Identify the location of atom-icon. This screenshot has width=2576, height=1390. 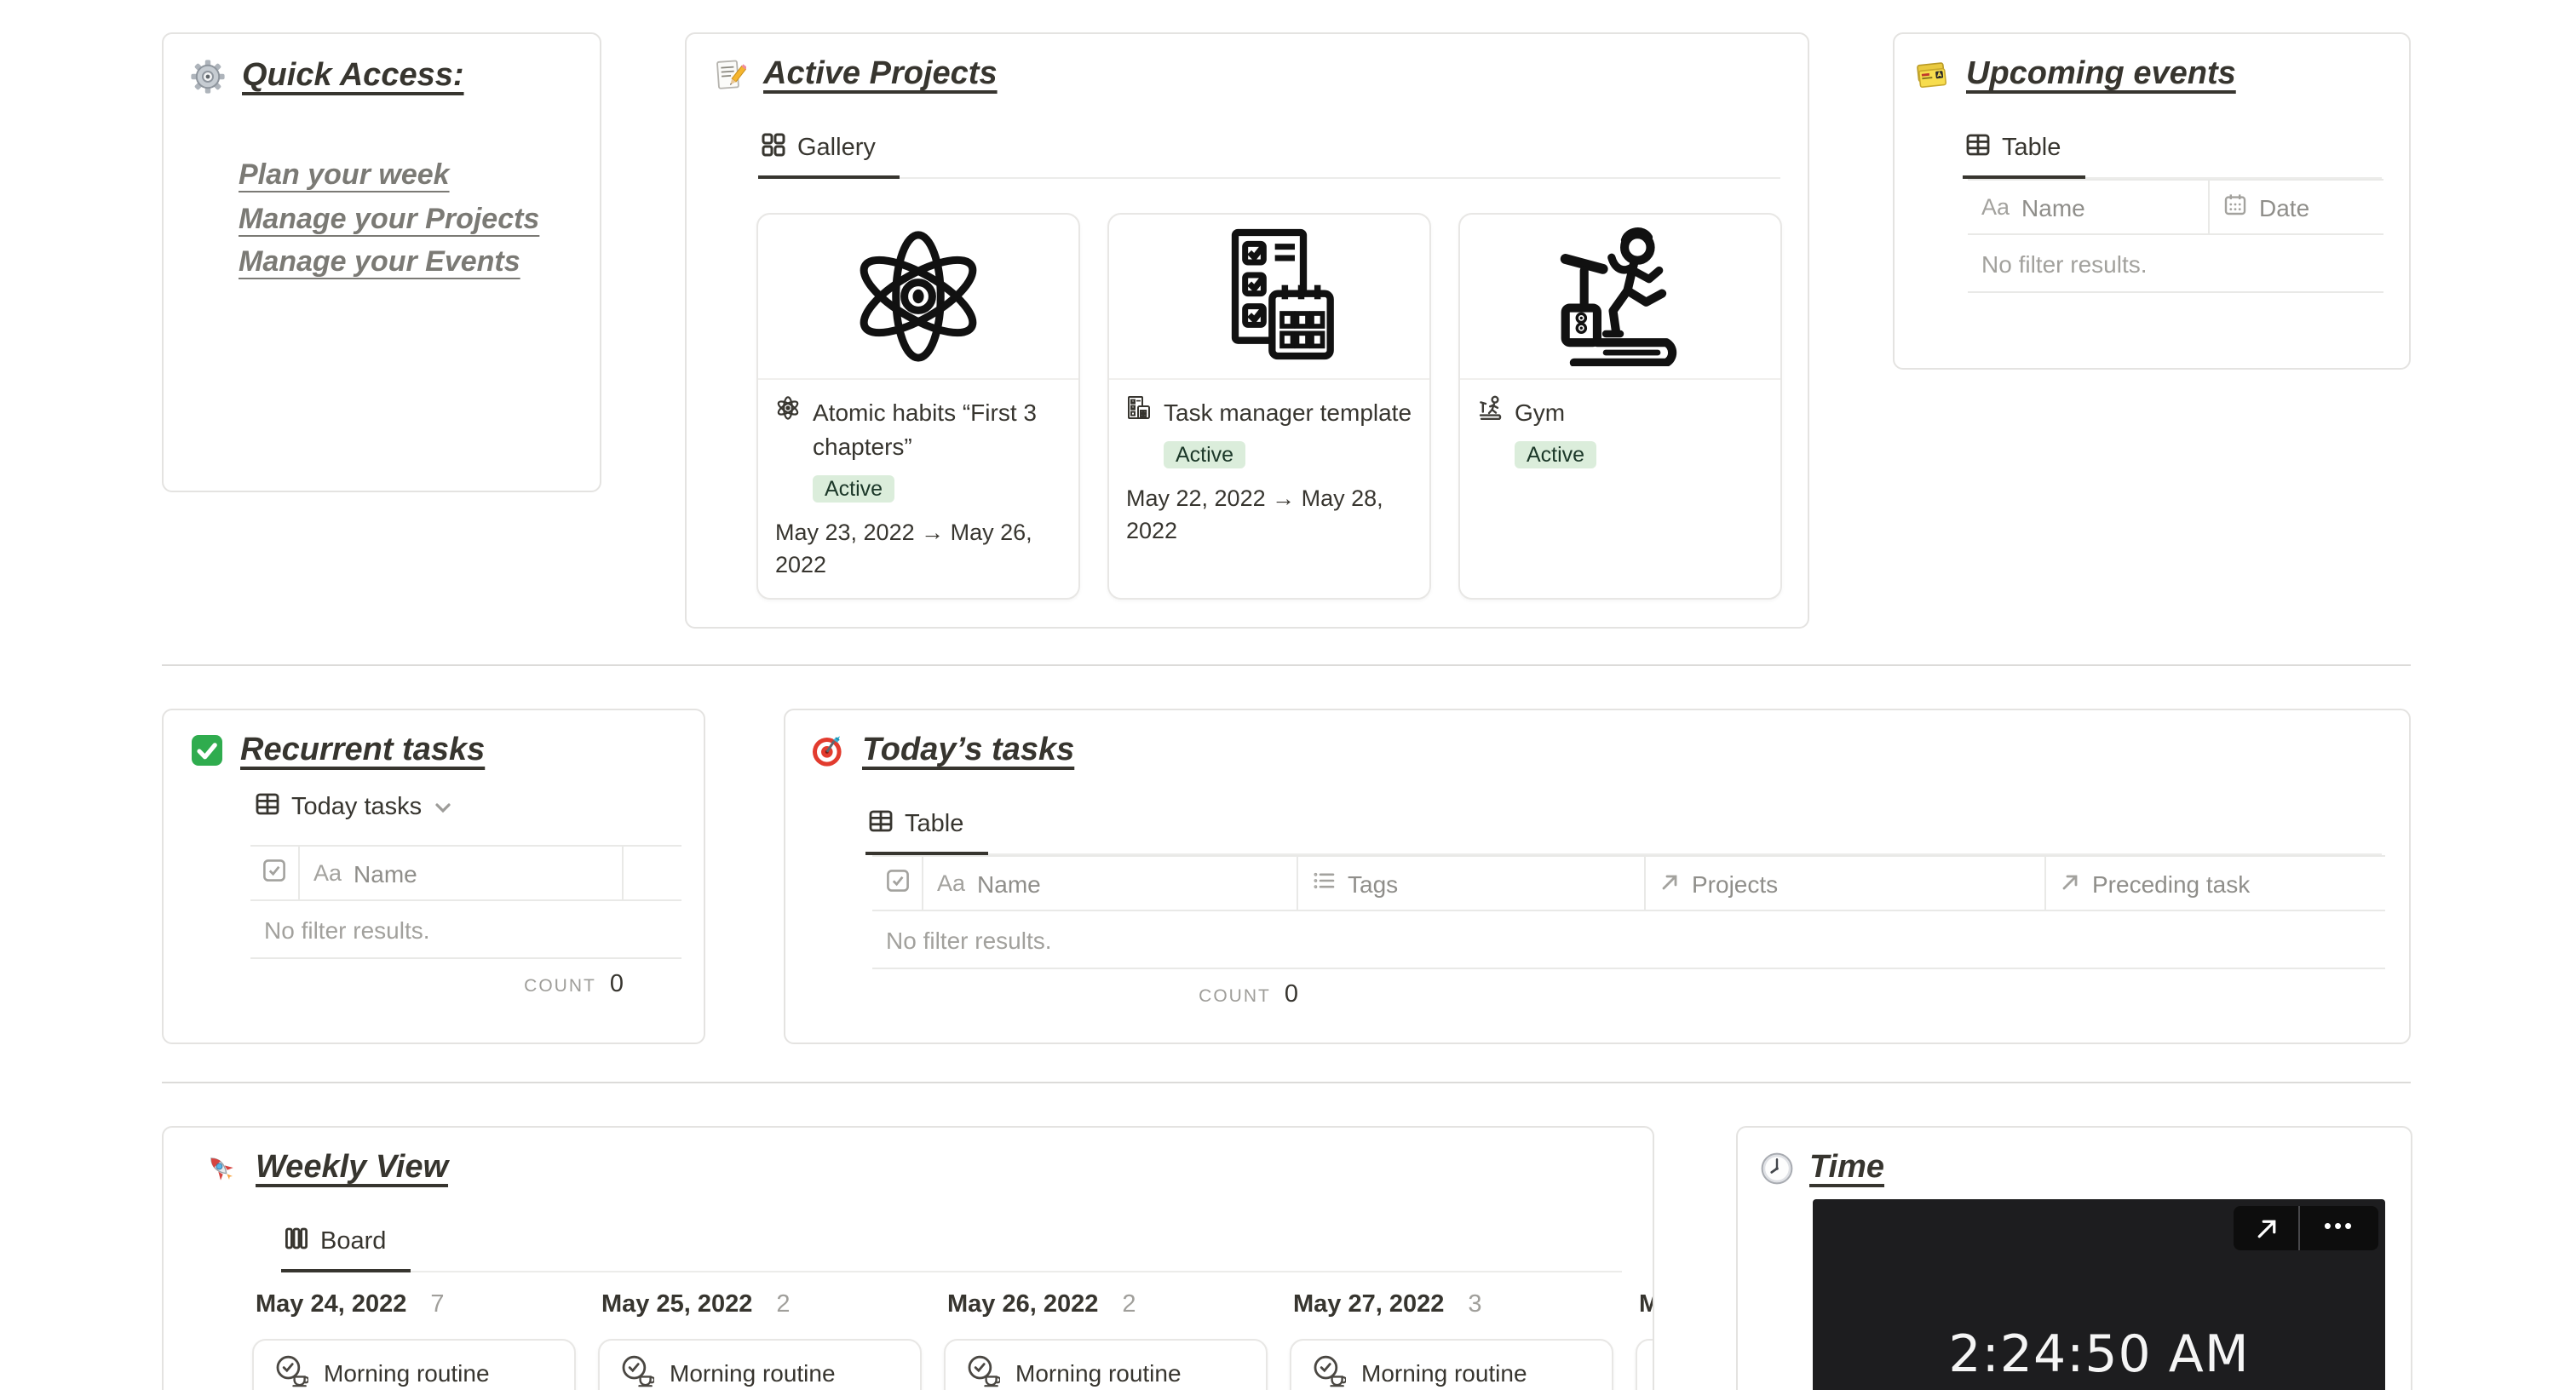
(792, 429).